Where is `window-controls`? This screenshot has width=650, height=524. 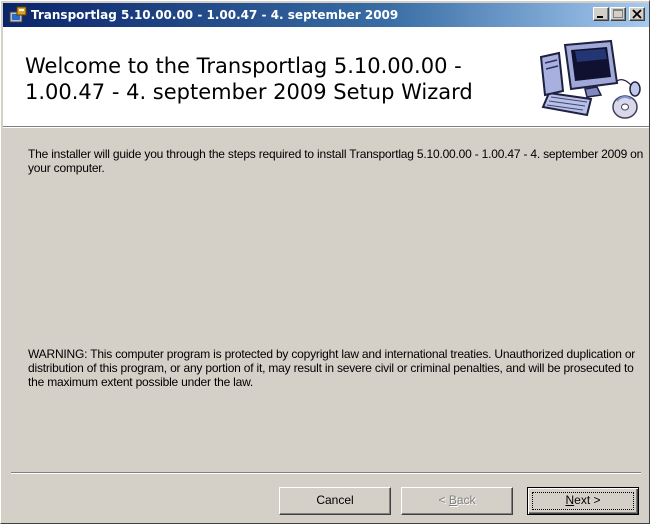 window-controls is located at coordinates (618, 14).